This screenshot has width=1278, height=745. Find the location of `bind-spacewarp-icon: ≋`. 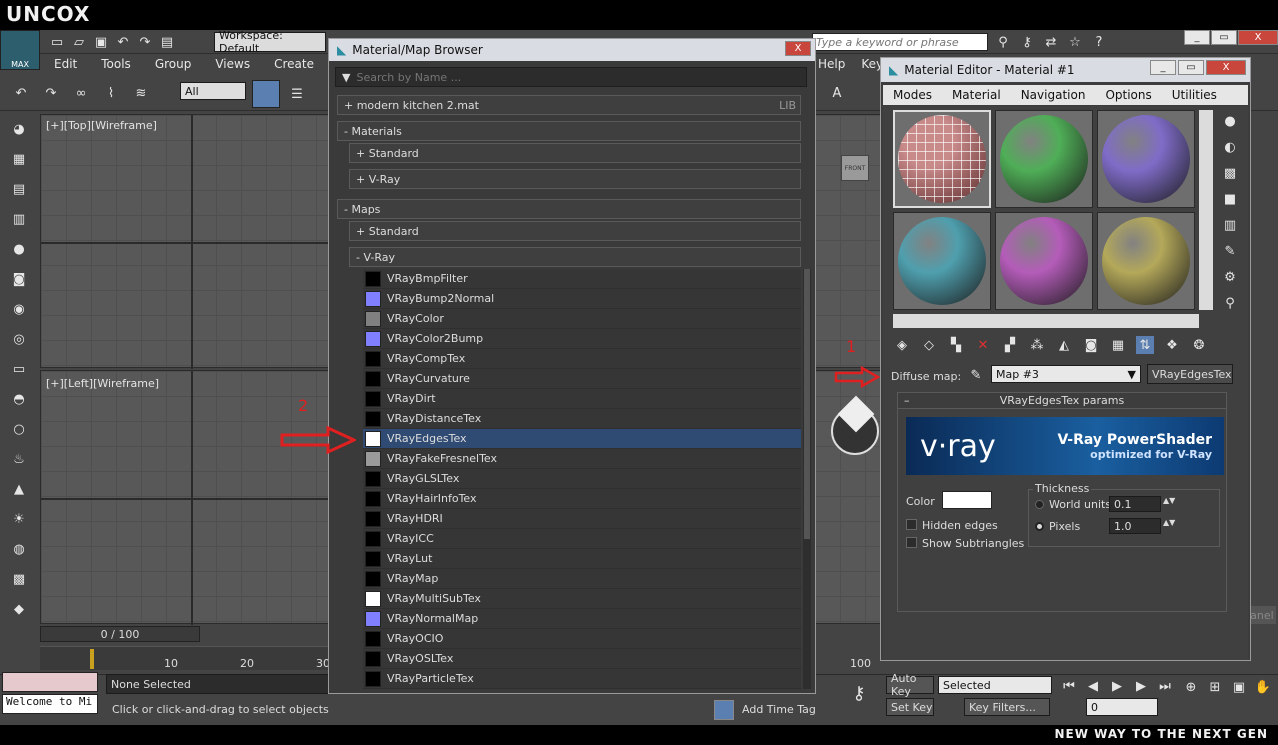

bind-spacewarp-icon: ≋ is located at coordinates (141, 93).